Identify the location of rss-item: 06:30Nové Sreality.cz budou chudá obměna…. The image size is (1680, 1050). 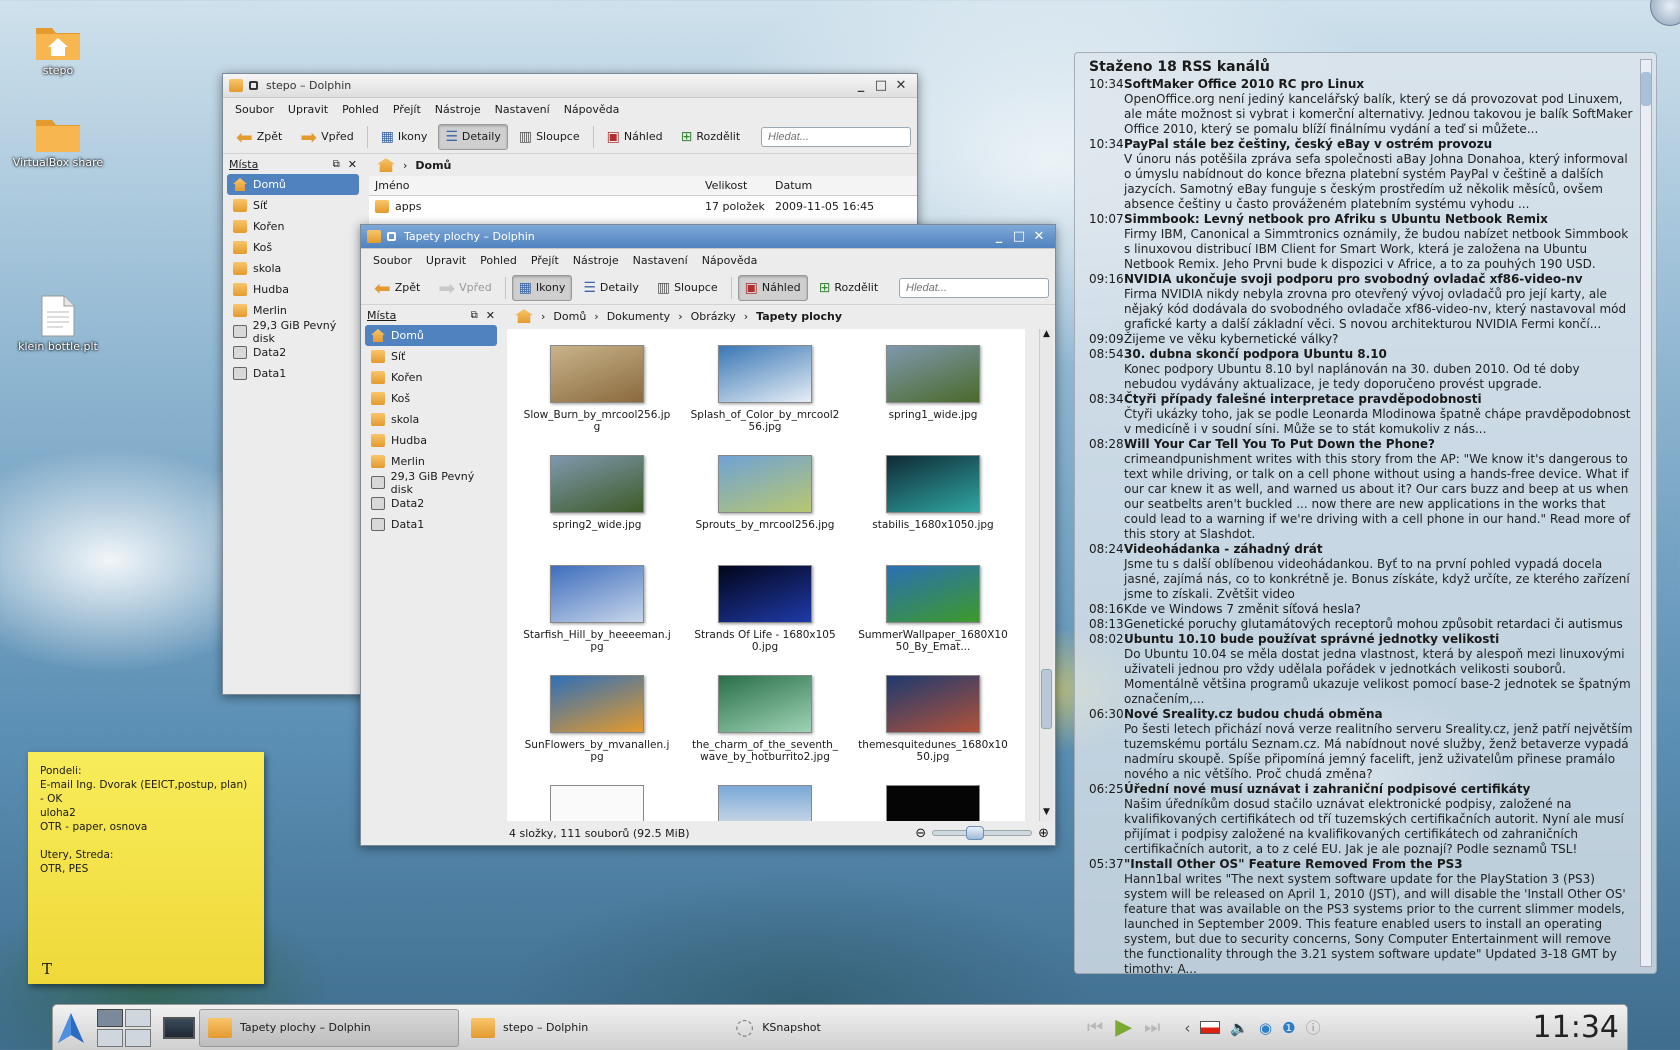
(1365, 744).